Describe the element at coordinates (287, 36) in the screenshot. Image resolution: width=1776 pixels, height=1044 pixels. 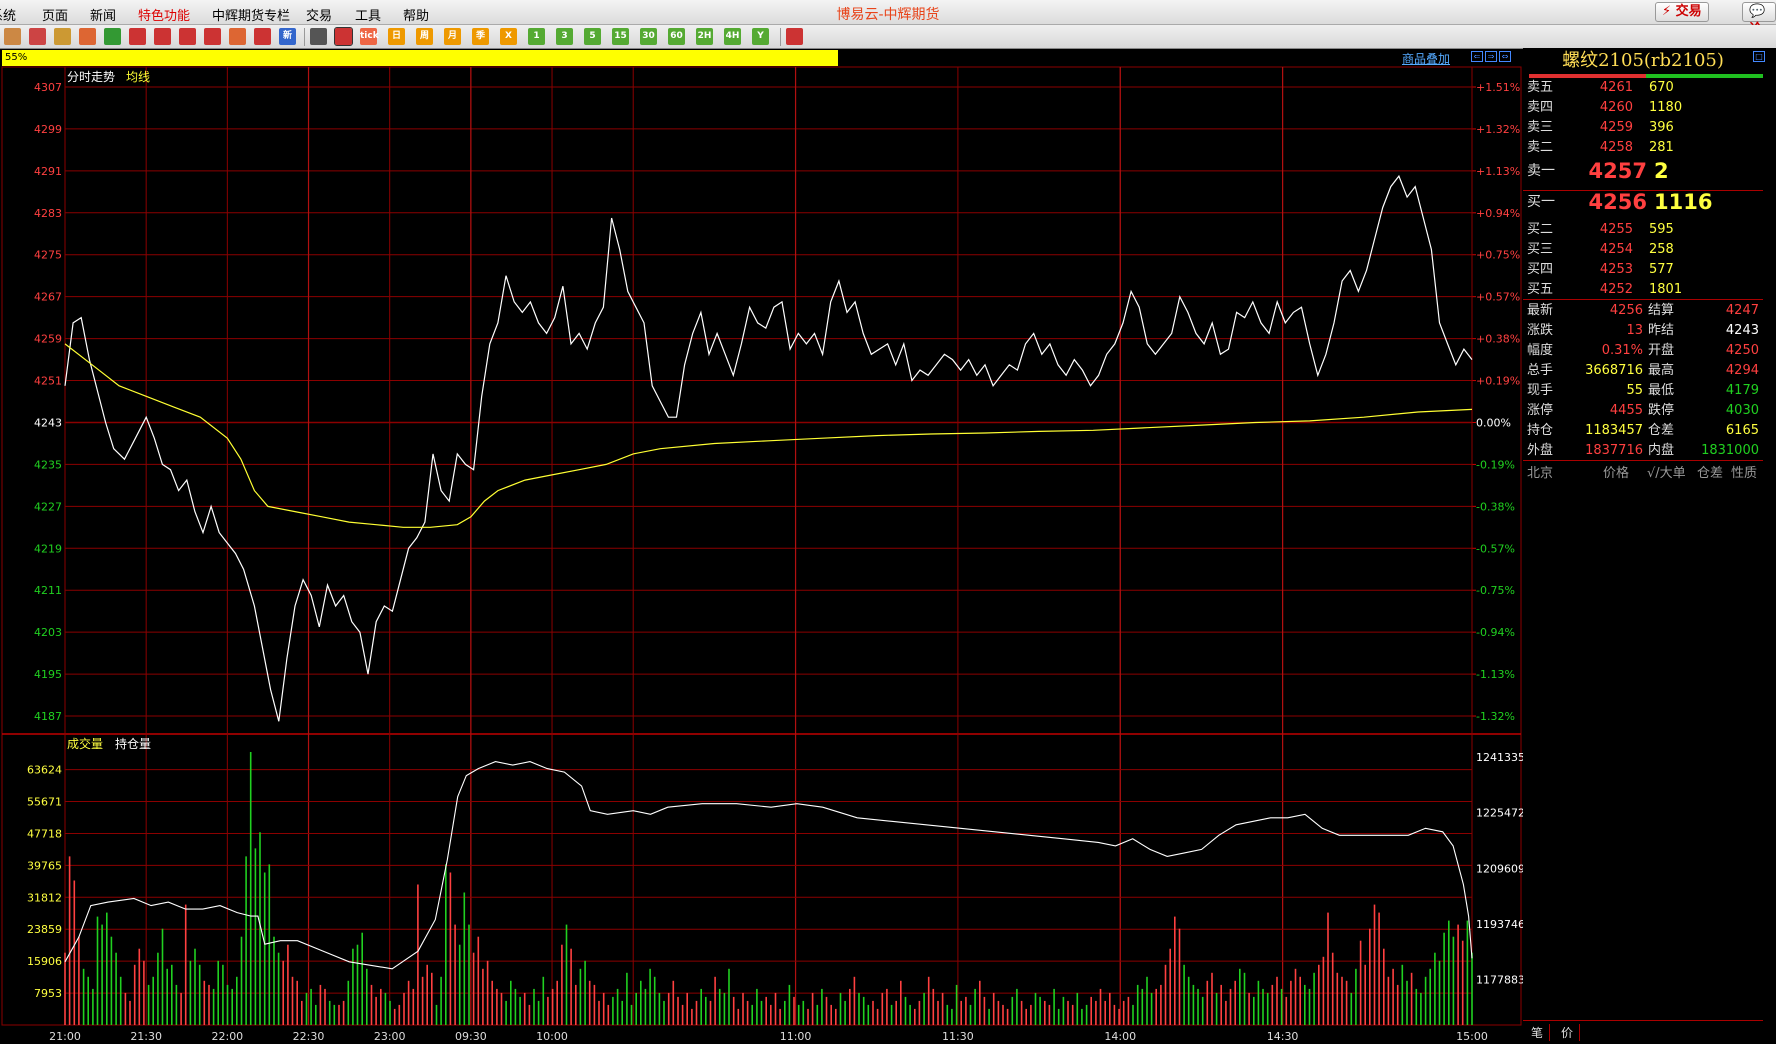
I see `new-icon: 新` at that location.